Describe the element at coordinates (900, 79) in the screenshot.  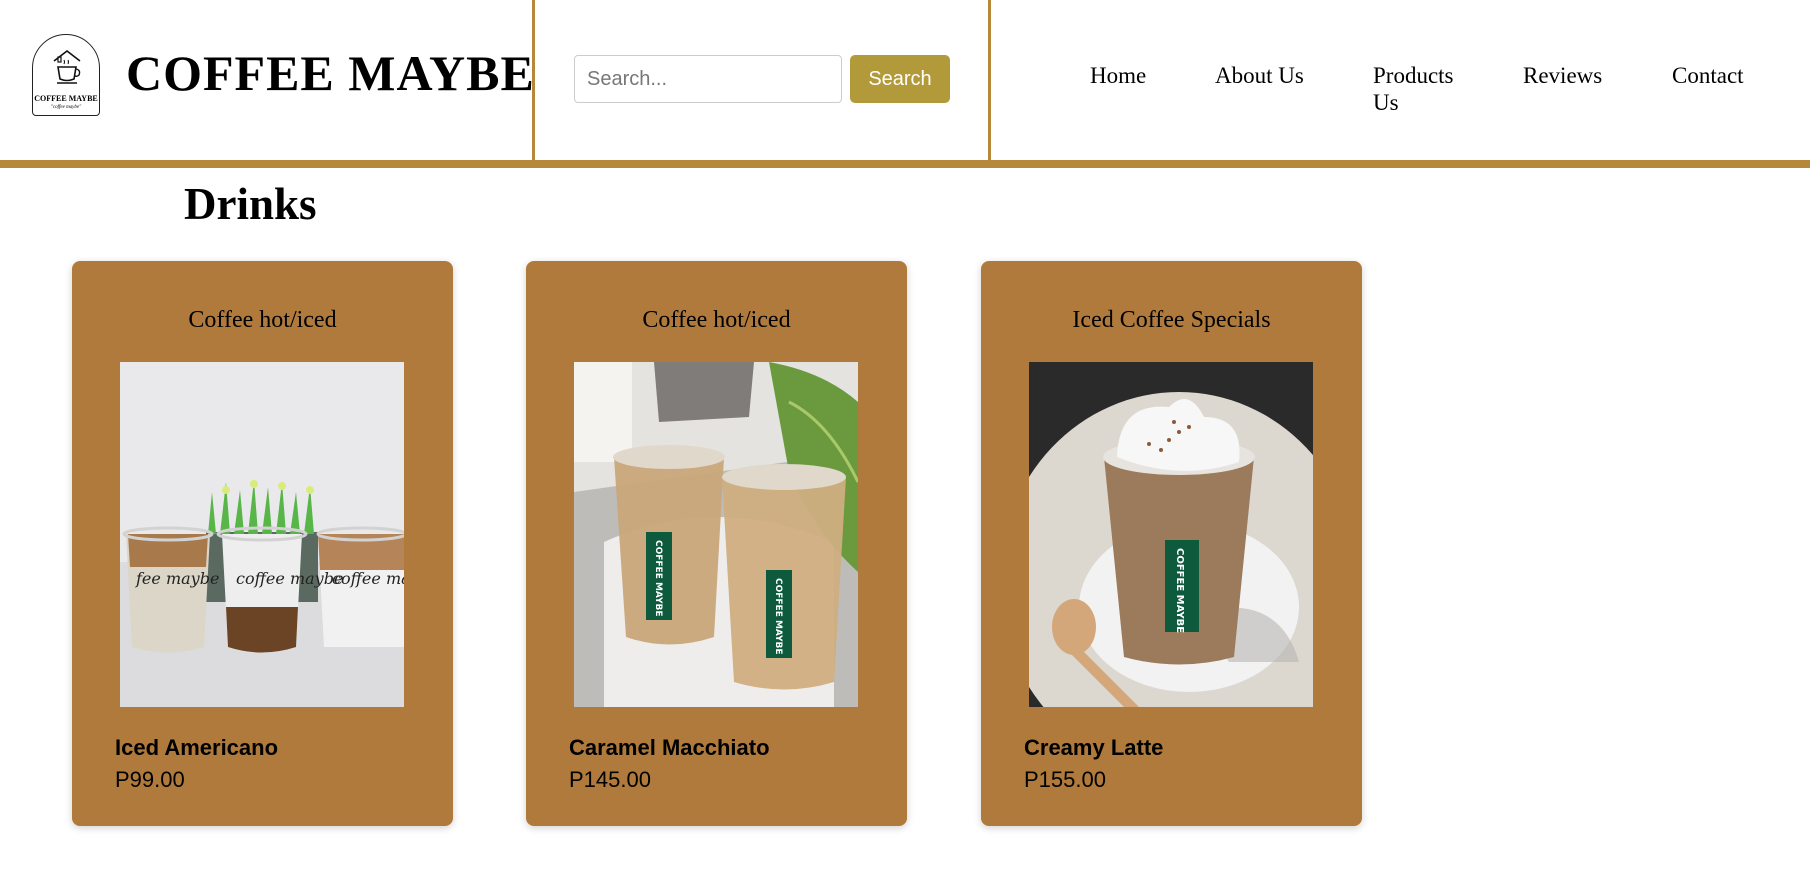
I see `search-button: Search` at that location.